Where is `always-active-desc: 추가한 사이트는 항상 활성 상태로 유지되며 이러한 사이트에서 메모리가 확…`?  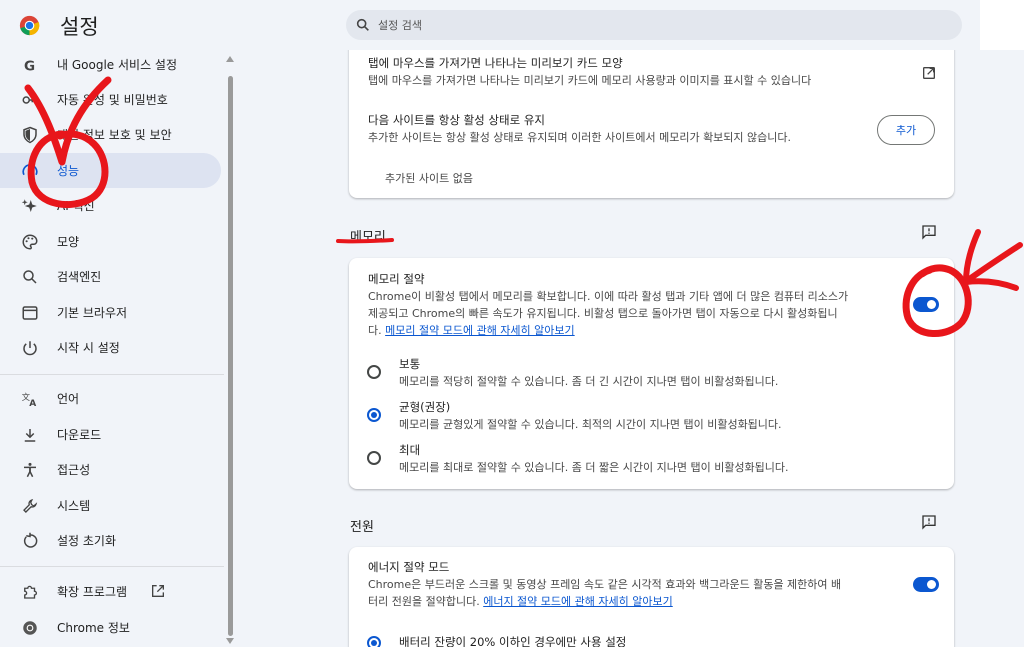 always-active-desc: 추가한 사이트는 항상 활성 상태로 유지되며 이러한 사이트에서 메모리가 확… is located at coordinates (580, 137).